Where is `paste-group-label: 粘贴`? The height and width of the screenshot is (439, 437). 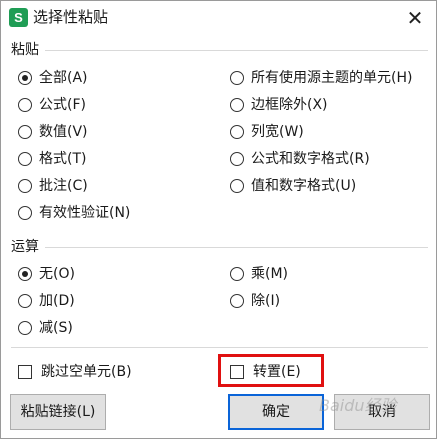
paste-group-label: 粘贴 is located at coordinates (28, 50).